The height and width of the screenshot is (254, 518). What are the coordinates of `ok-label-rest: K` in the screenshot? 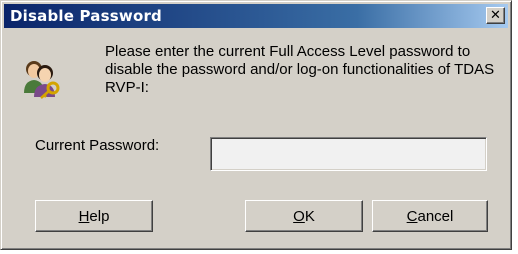 It's located at (309, 216).